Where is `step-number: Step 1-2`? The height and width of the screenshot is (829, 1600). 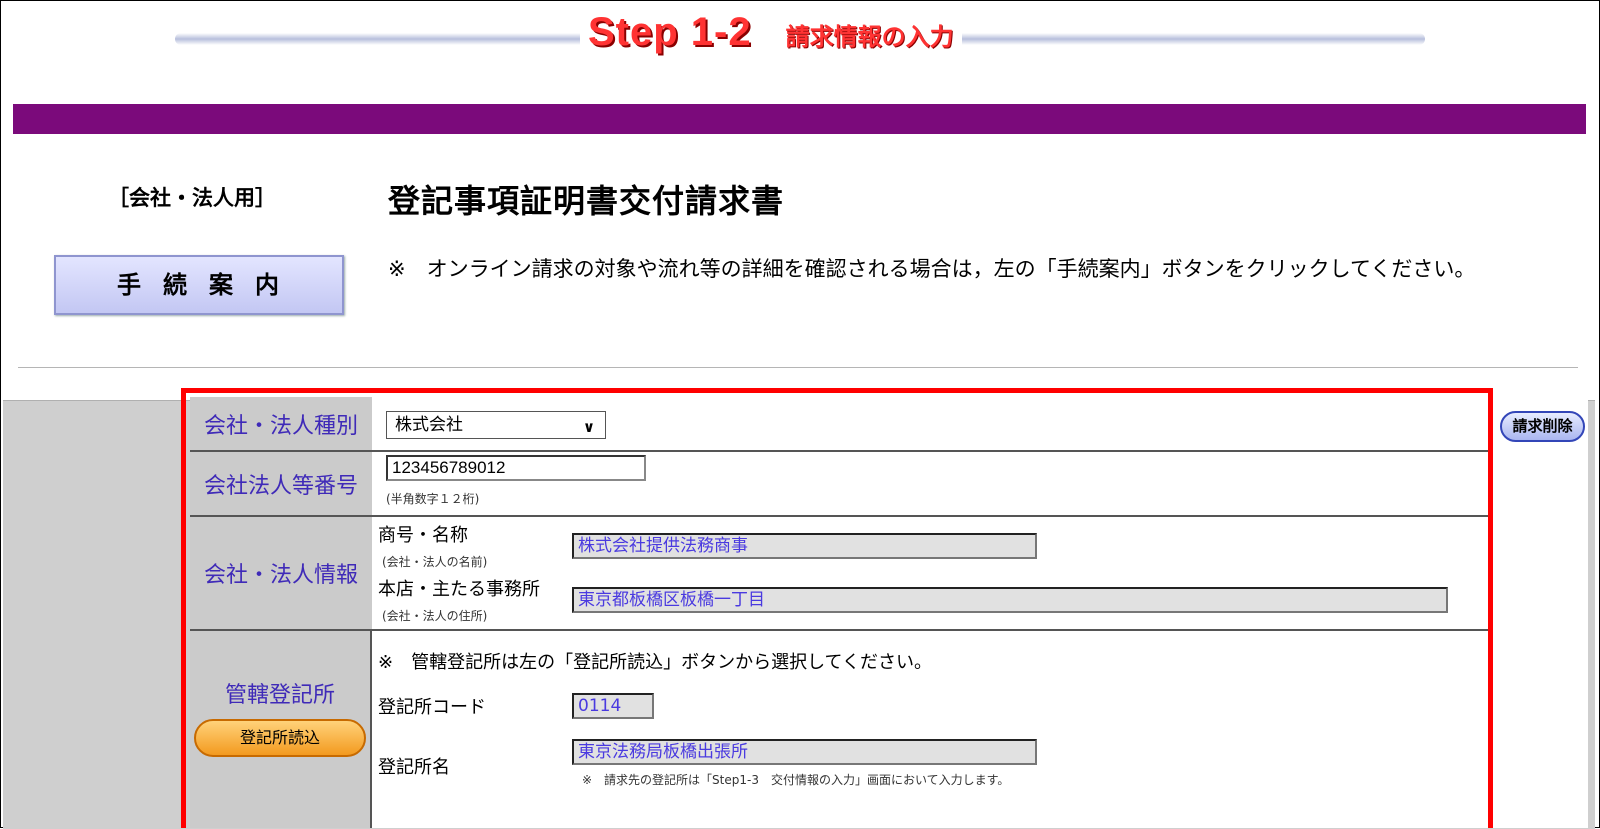
step-number: Step 1-2 is located at coordinates (670, 32).